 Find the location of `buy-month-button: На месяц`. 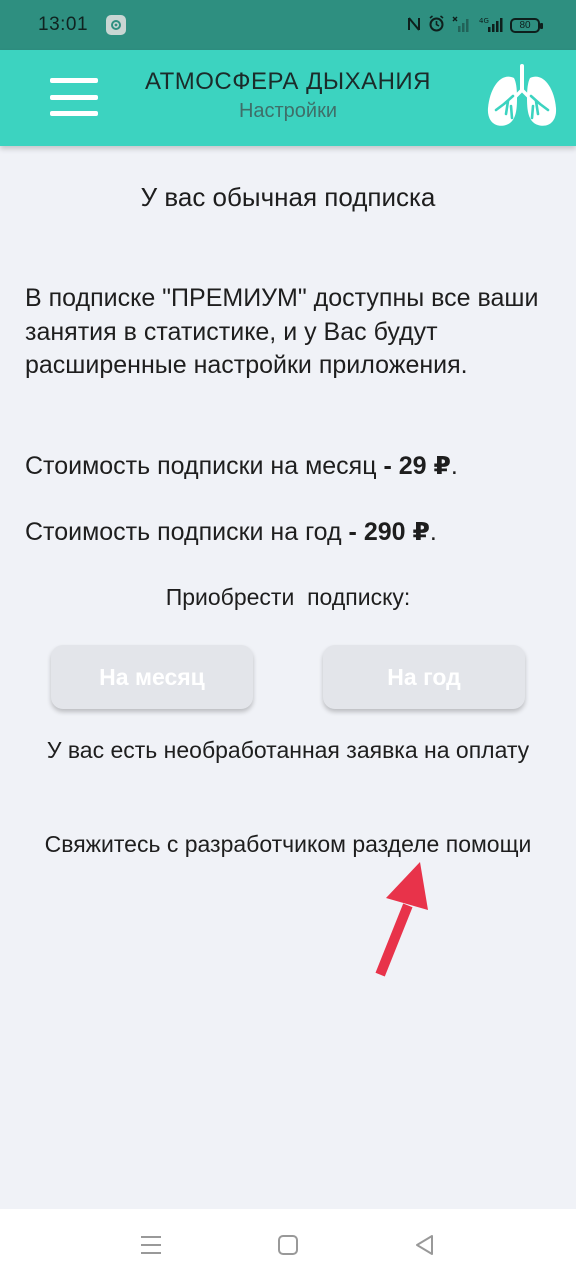

buy-month-button: На месяц is located at coordinates (152, 677).